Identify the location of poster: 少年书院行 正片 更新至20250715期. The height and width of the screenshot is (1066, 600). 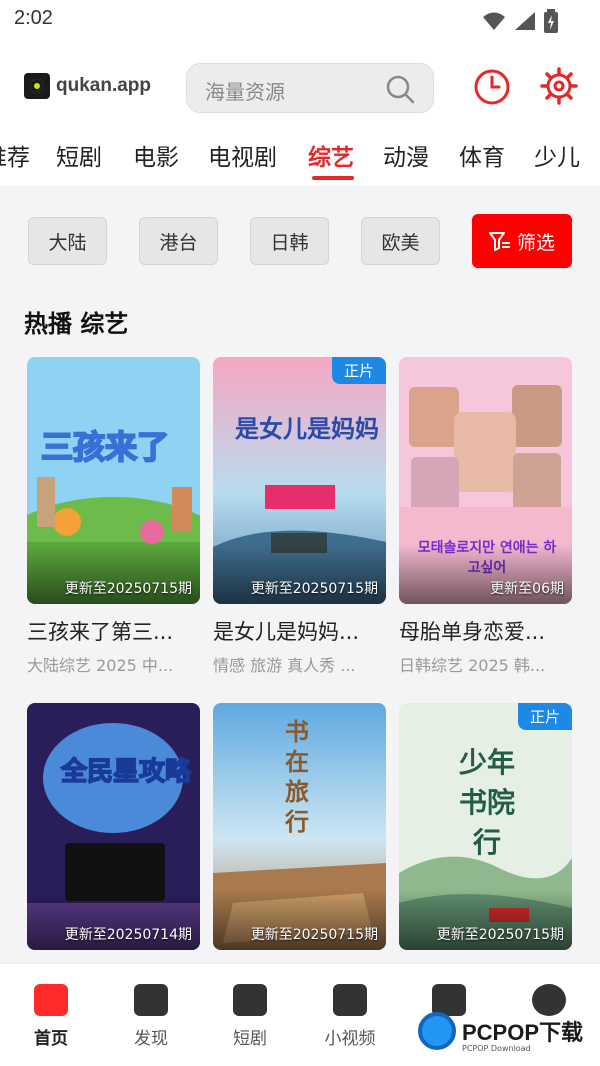
(485, 826).